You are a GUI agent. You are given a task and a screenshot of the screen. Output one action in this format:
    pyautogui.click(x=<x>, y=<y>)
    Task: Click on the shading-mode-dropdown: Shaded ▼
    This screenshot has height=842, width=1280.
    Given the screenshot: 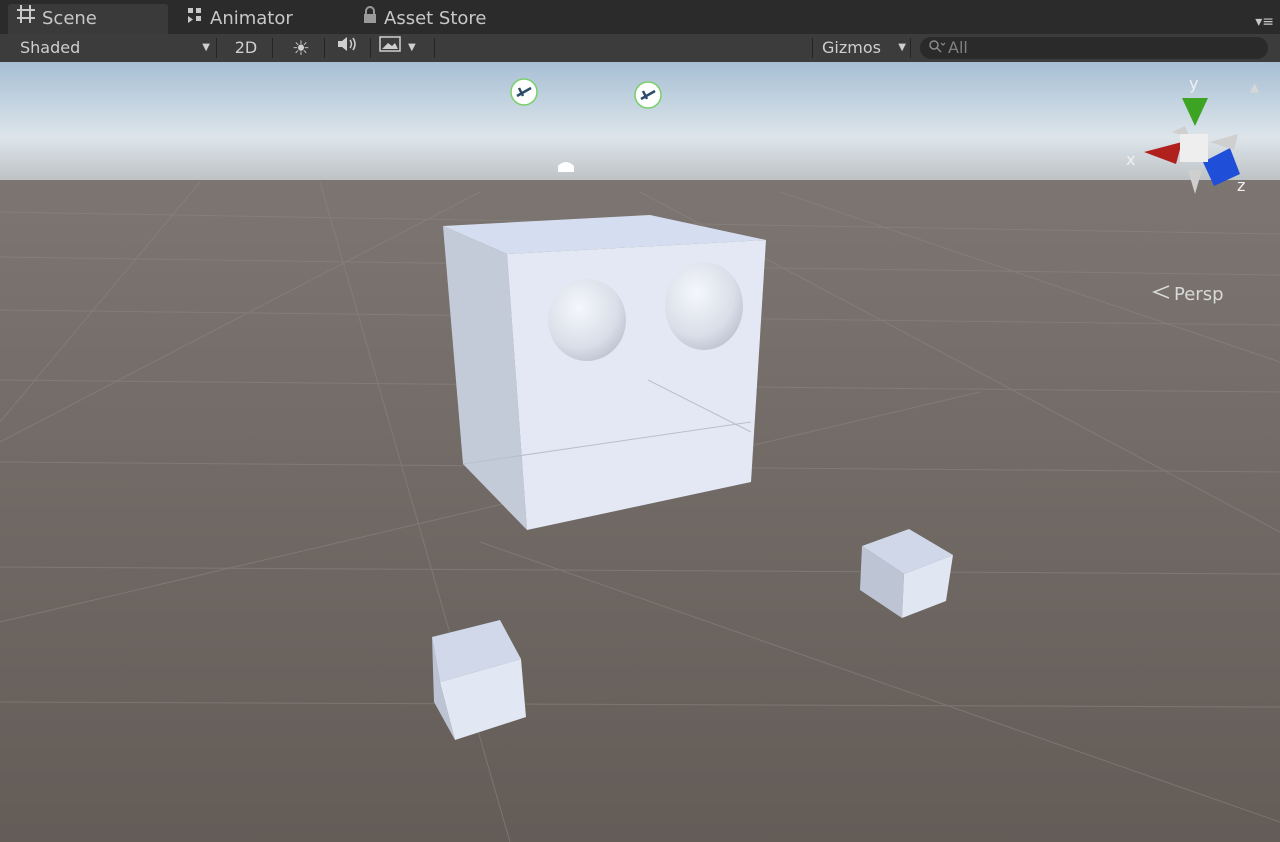 What is the action you would take?
    pyautogui.click(x=111, y=48)
    